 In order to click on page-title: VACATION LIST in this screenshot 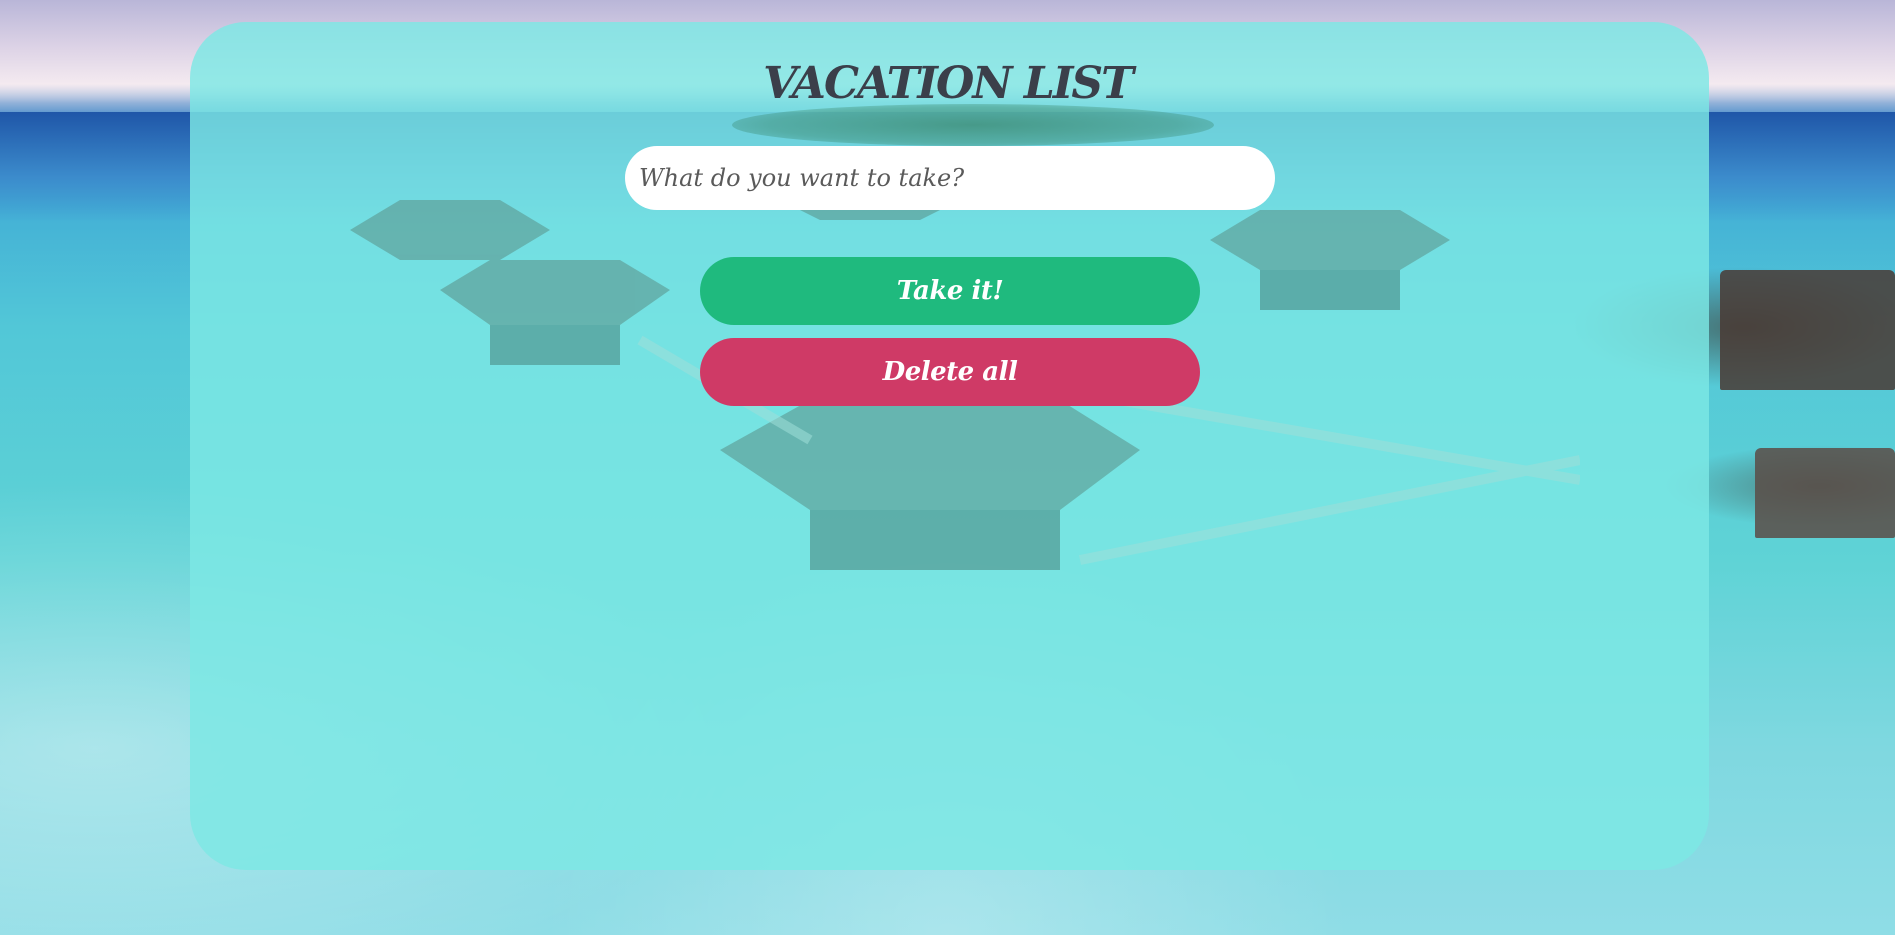, I will do `click(948, 83)`.